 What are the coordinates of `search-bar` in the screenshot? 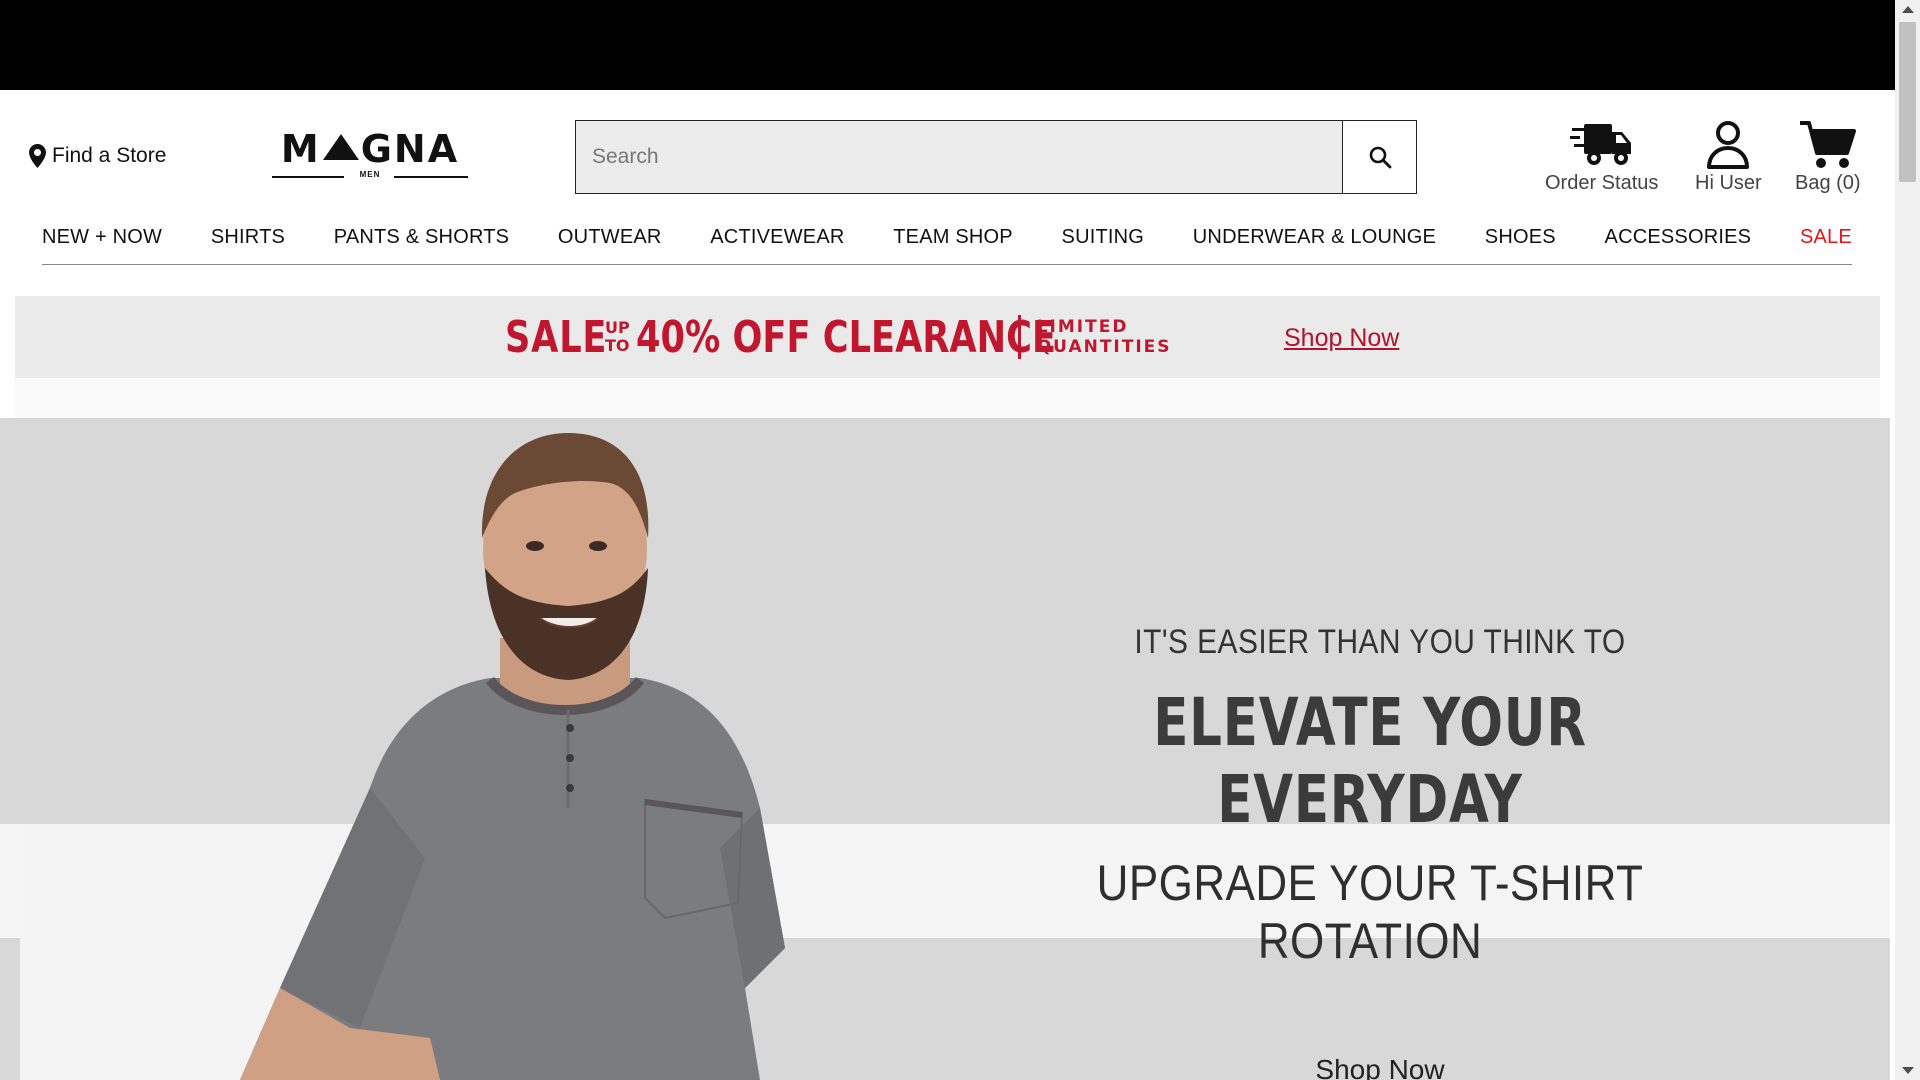 It's located at (996, 157).